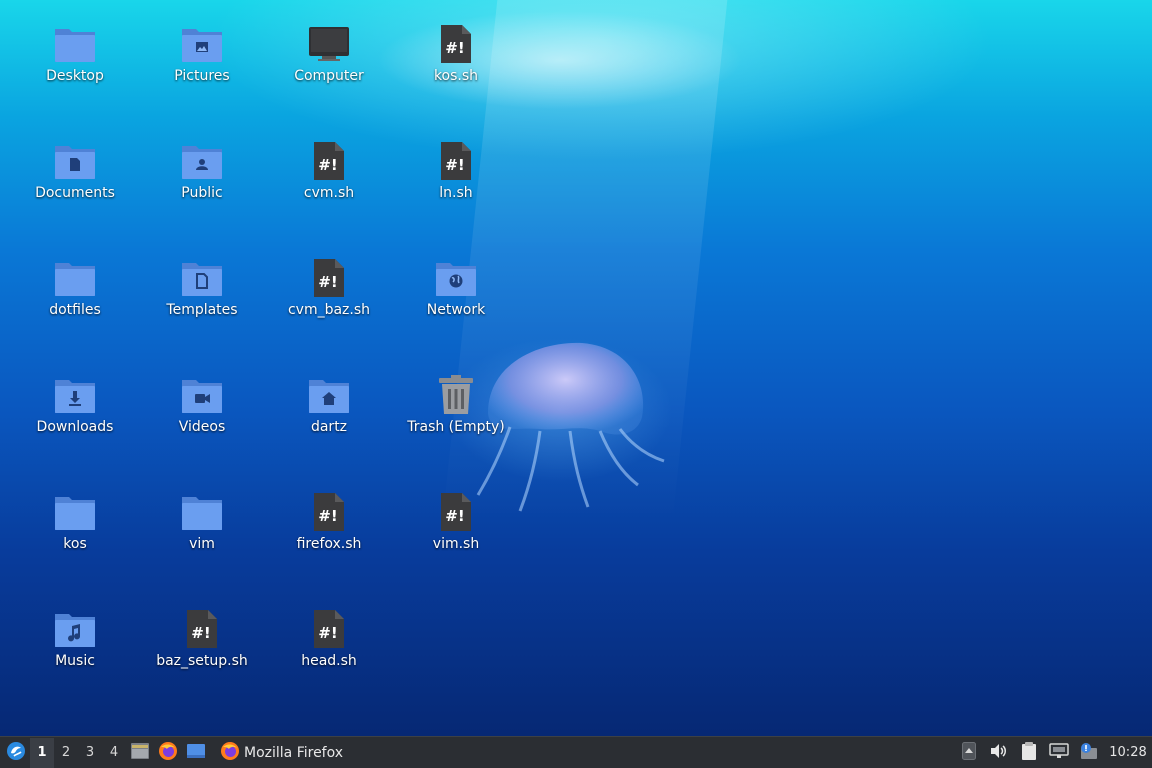  Describe the element at coordinates (202, 310) in the screenshot. I see `icon-label: Templates` at that location.